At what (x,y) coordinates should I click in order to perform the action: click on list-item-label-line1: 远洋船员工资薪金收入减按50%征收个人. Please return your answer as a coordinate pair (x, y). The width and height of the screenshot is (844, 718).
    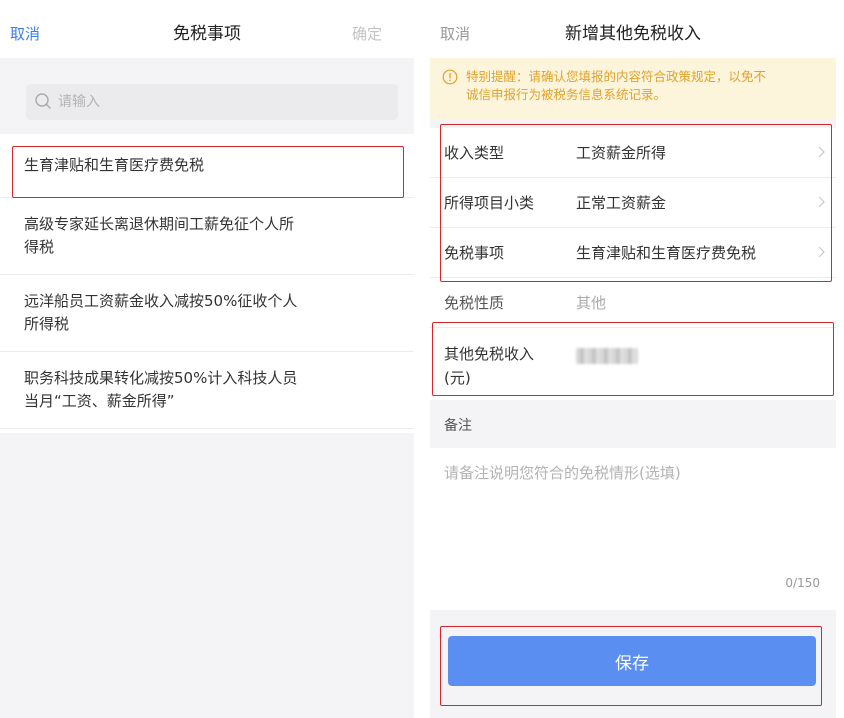
    Looking at the image, I should click on (161, 301).